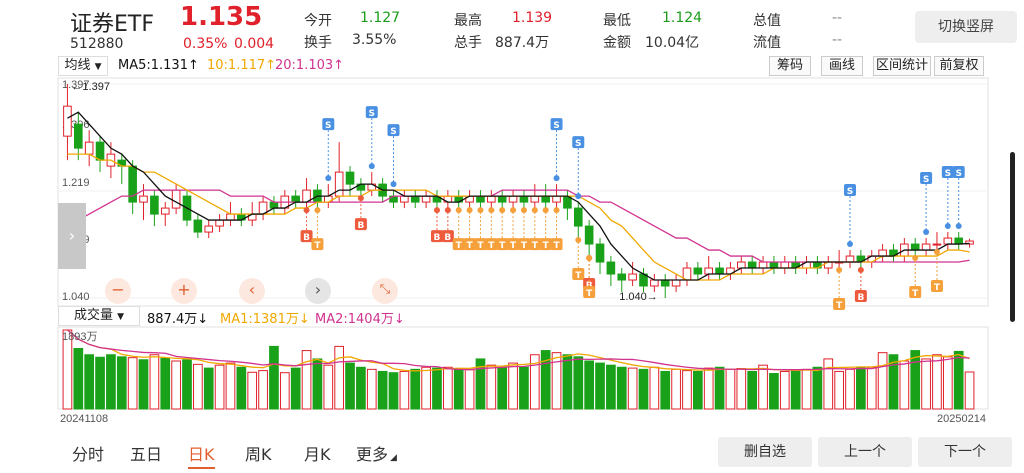 The height and width of the screenshot is (473, 1024). Describe the element at coordinates (376, 453) in the screenshot. I see `tab-period: 更多 ◢` at that location.